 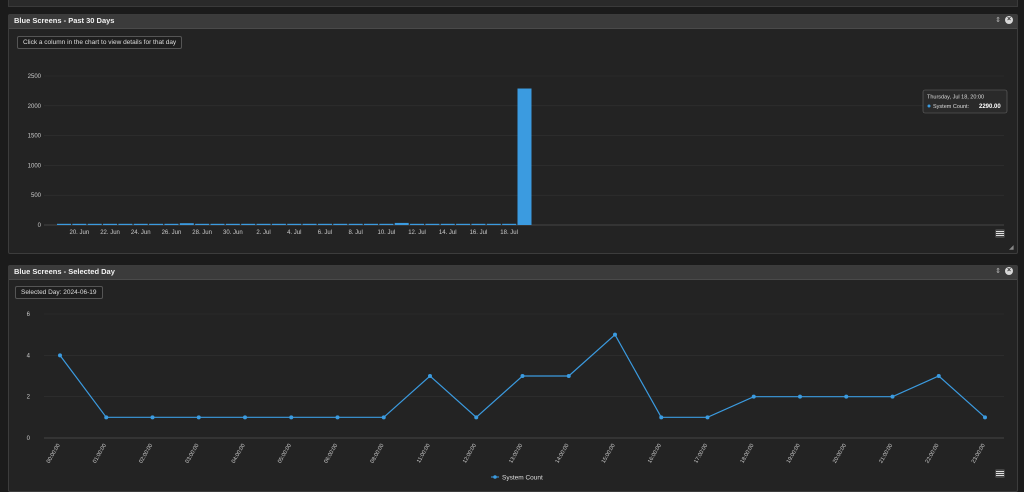 What do you see at coordinates (387, 233) in the screenshot?
I see `x-tick-label: 10. Jul` at bounding box center [387, 233].